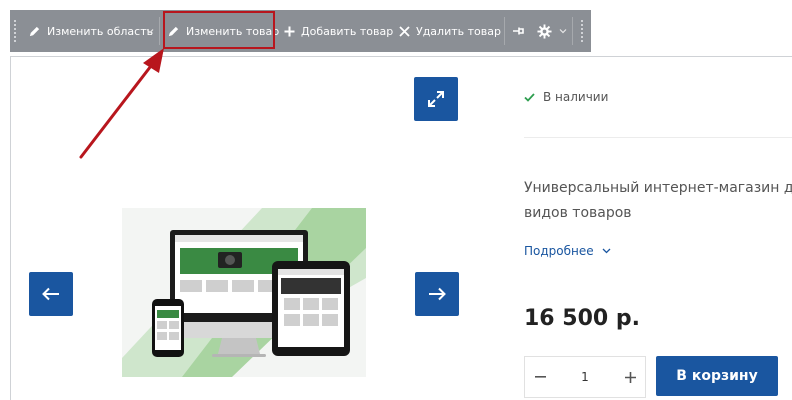 The image size is (792, 400). I want to click on pin-icon, so click(518, 31).